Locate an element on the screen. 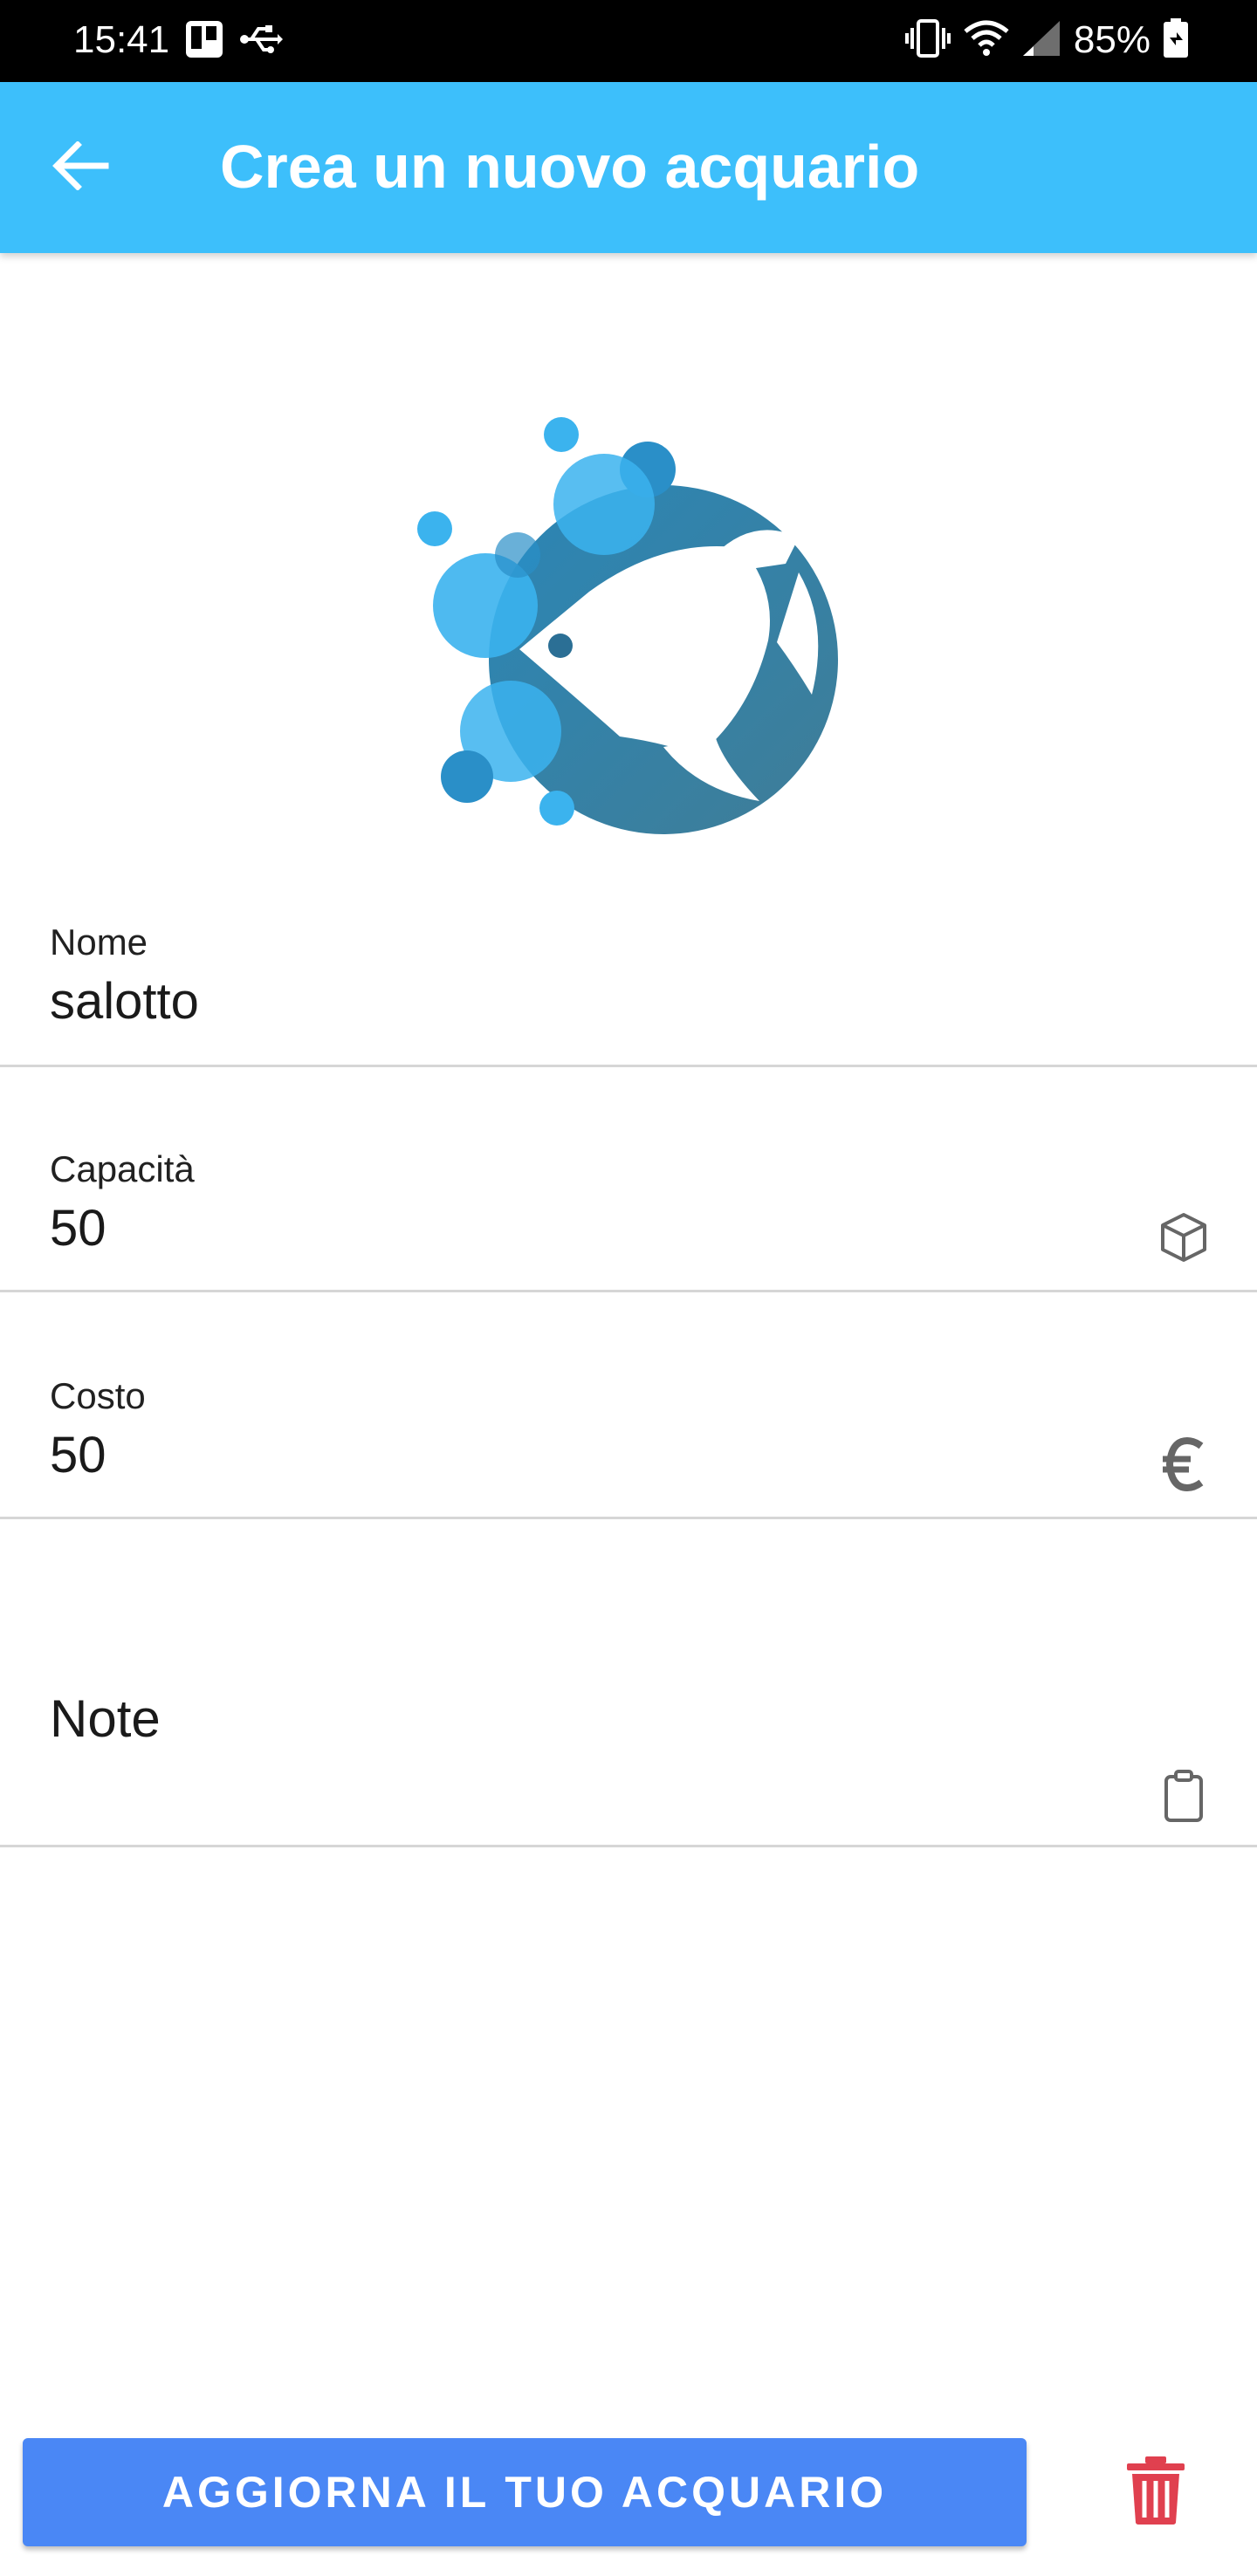  arrow-left-icon is located at coordinates (80, 168).